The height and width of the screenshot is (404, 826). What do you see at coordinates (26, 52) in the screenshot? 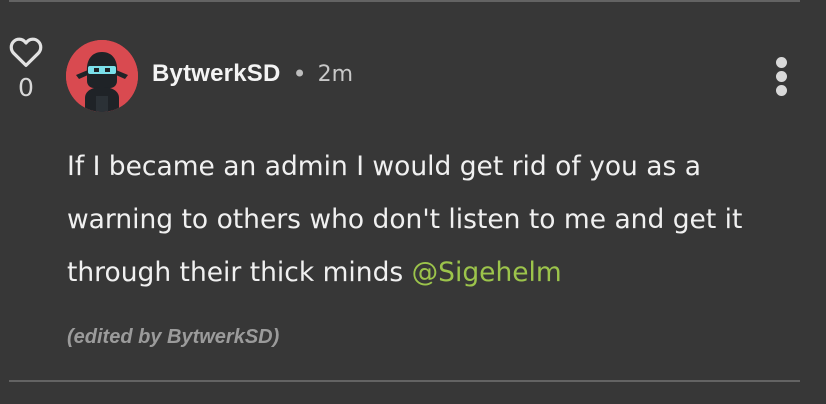
I see `heart-icon` at bounding box center [26, 52].